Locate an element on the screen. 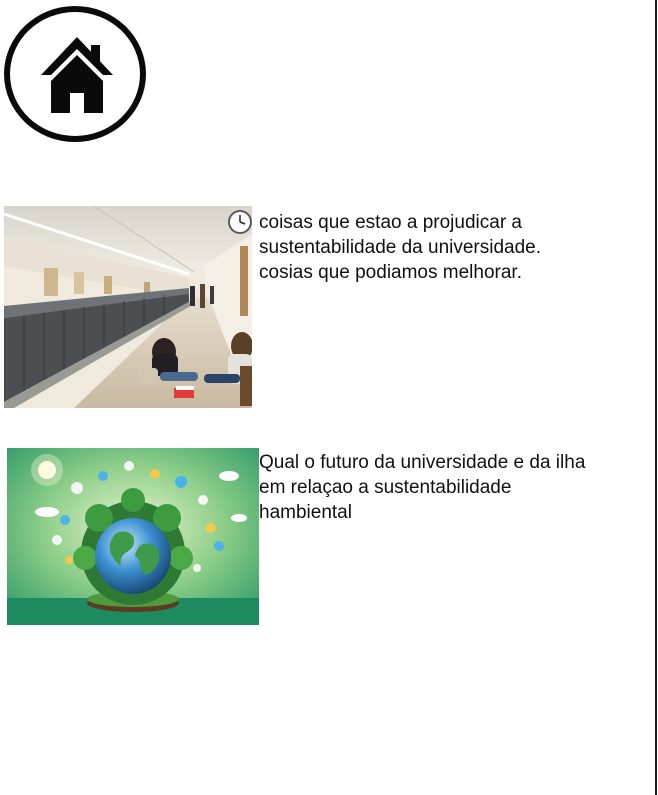 This screenshot has width=658, height=795. home-icon is located at coordinates (77, 75).